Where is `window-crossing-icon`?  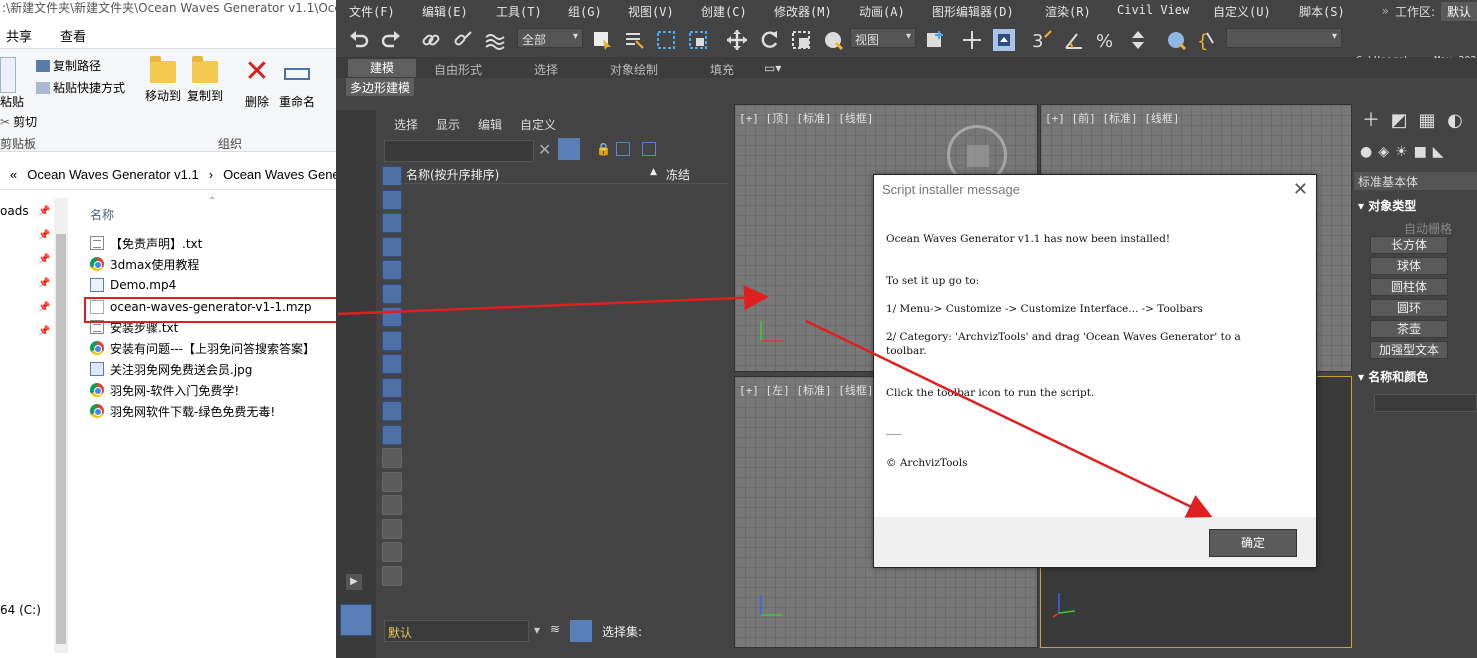 window-crossing-icon is located at coordinates (698, 40).